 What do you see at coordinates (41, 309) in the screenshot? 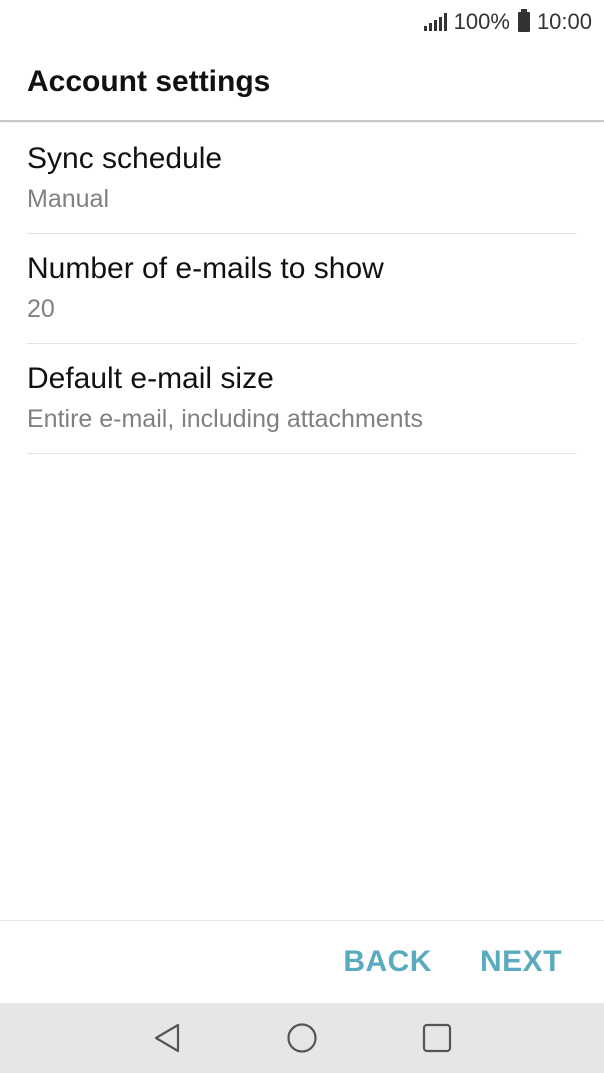
I see `setting-value: 20` at bounding box center [41, 309].